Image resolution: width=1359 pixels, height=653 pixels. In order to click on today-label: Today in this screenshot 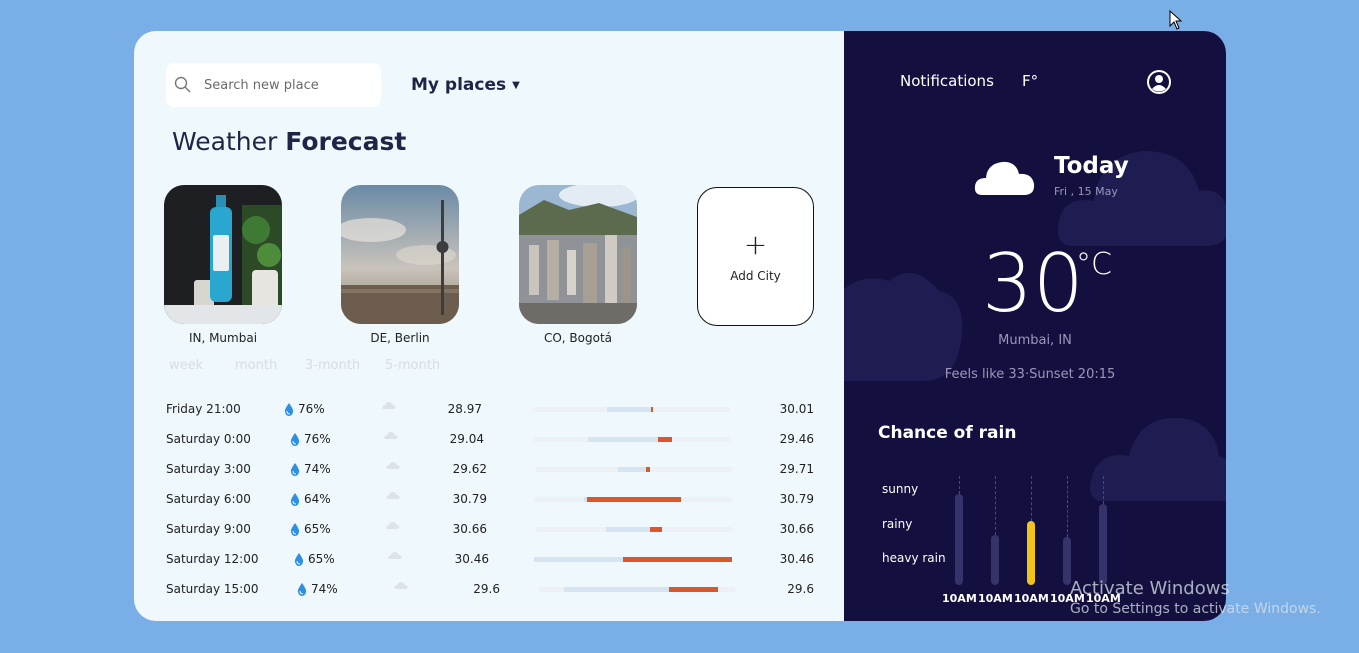, I will do `click(1091, 166)`.